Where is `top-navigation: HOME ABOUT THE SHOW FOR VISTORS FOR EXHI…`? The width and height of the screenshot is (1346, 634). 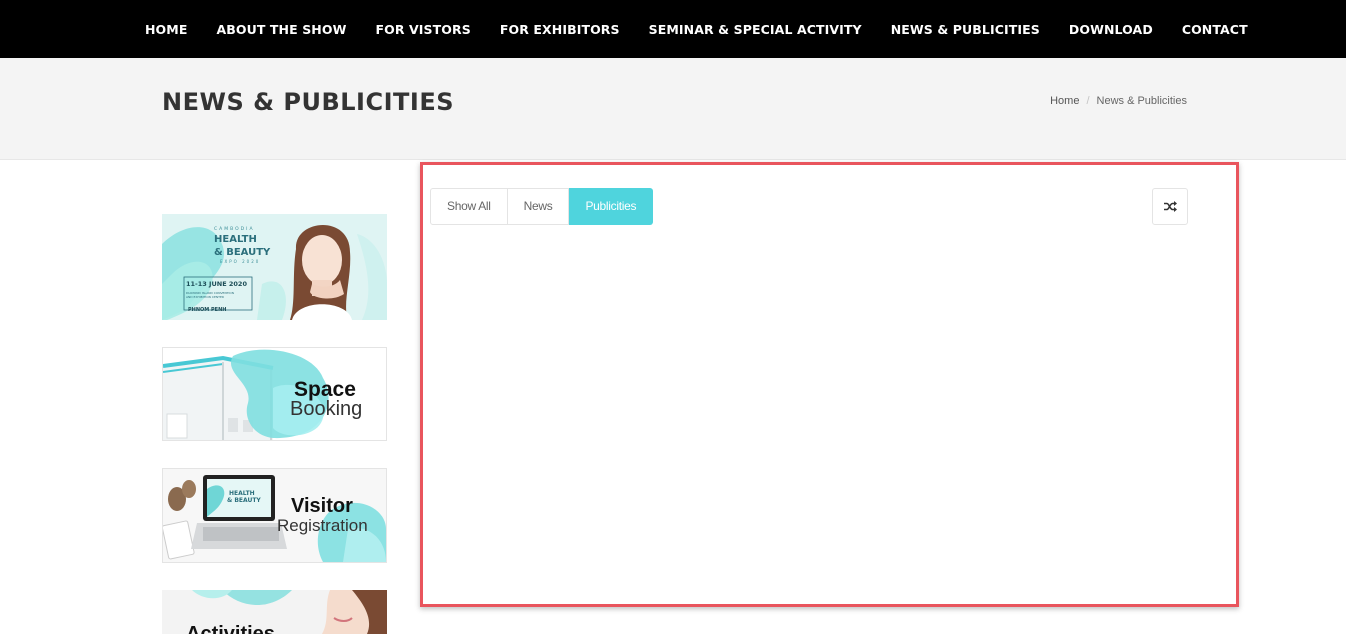 top-navigation: HOME ABOUT THE SHOW FOR VISTORS FOR EXHI… is located at coordinates (673, 29).